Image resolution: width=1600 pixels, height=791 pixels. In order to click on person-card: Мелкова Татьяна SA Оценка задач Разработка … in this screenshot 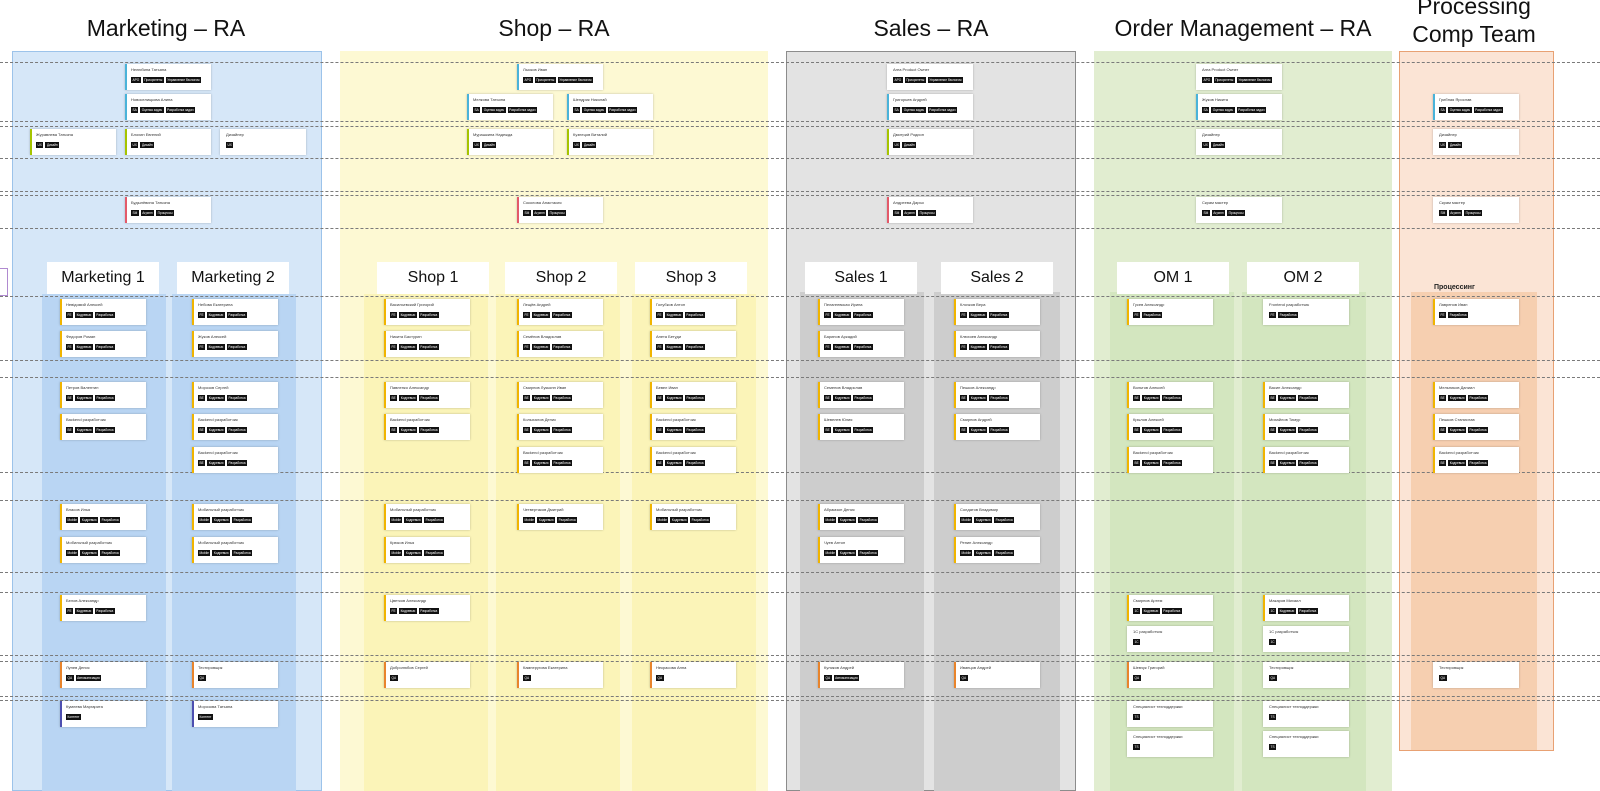, I will do `click(510, 107)`.